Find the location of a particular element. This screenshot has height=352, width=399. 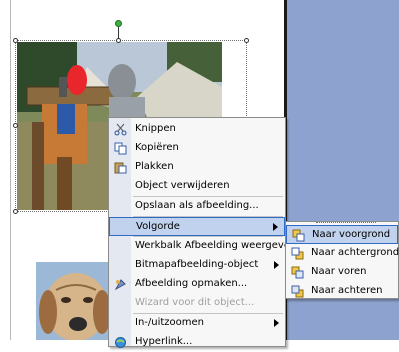

menu-item-label: Object verwijderen is located at coordinates (182, 185).